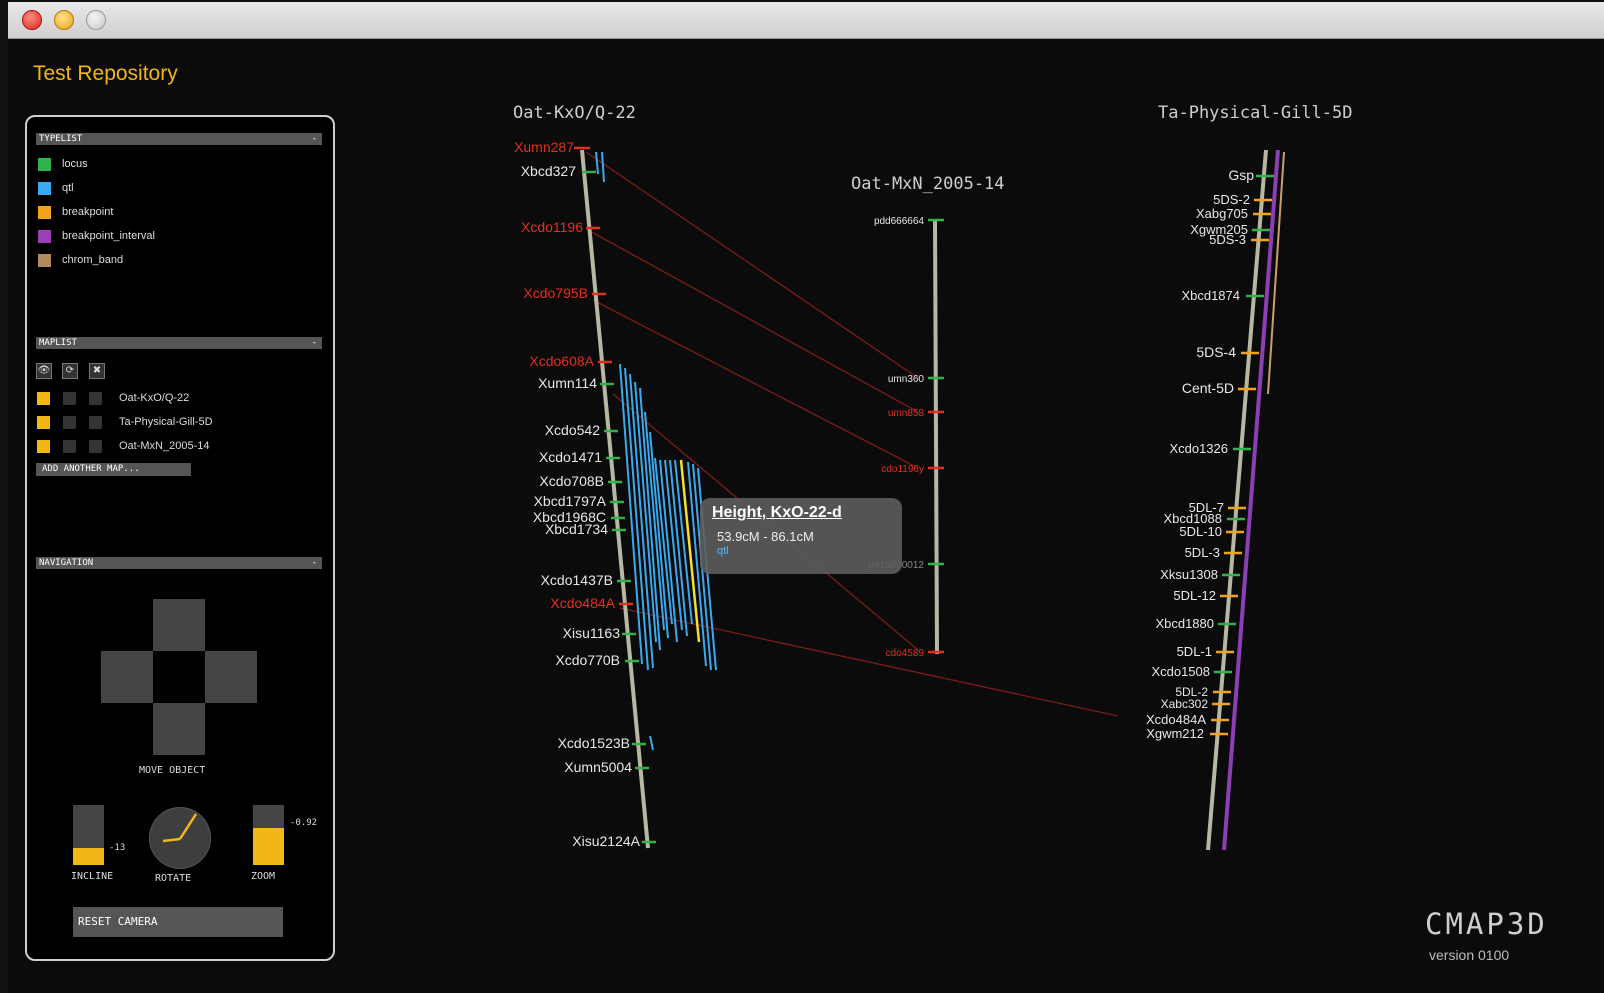 This screenshot has width=1604, height=993. I want to click on map-axis, so click(936, 436).